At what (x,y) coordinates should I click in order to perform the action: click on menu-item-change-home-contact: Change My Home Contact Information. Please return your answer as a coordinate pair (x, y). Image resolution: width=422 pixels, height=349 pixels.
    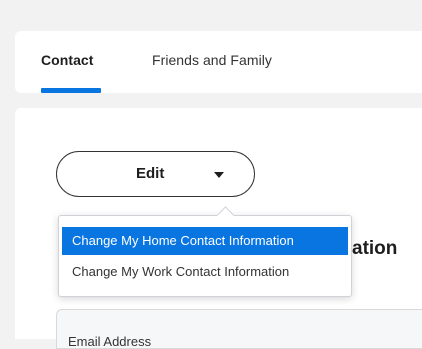
    Looking at the image, I should click on (205, 241).